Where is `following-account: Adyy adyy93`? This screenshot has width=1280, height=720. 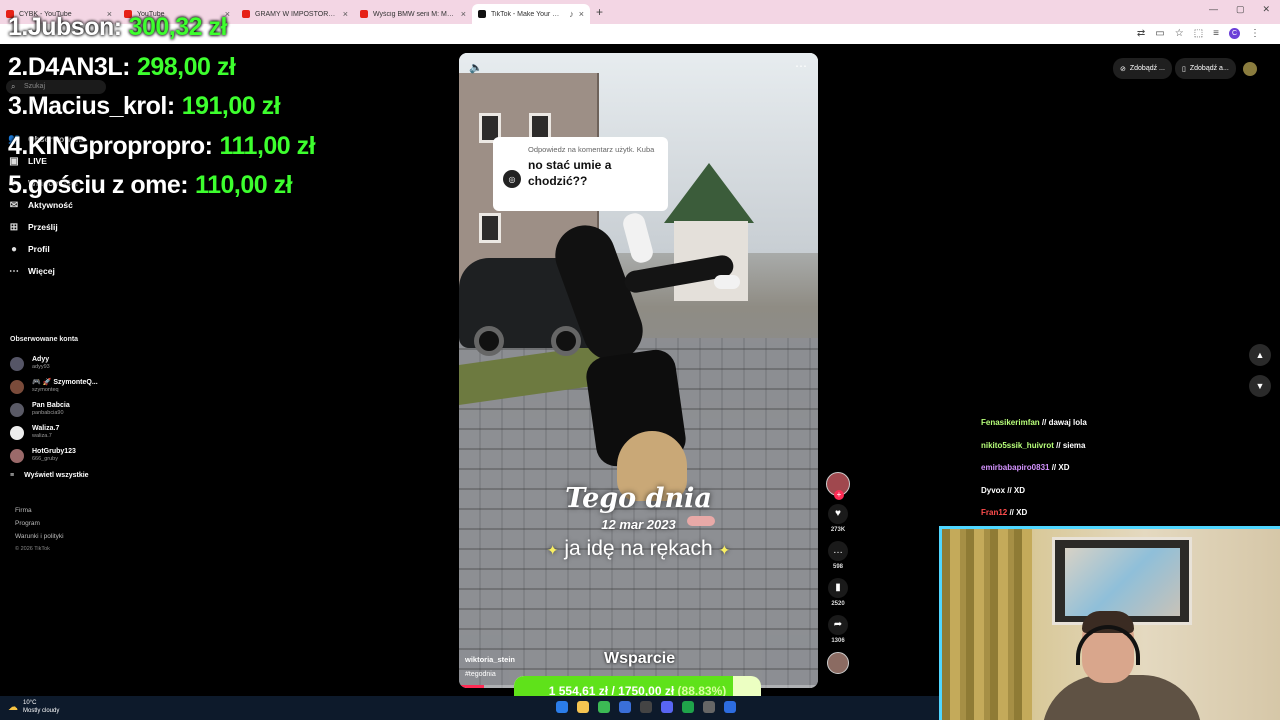 following-account: Adyy adyy93 is located at coordinates (54, 363).